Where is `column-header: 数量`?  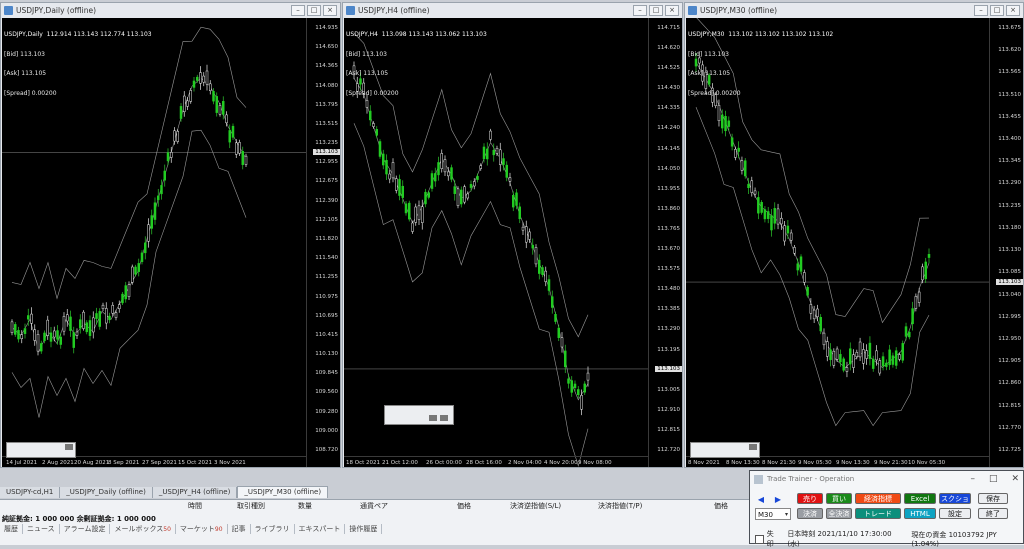 column-header: 数量 is located at coordinates (305, 506).